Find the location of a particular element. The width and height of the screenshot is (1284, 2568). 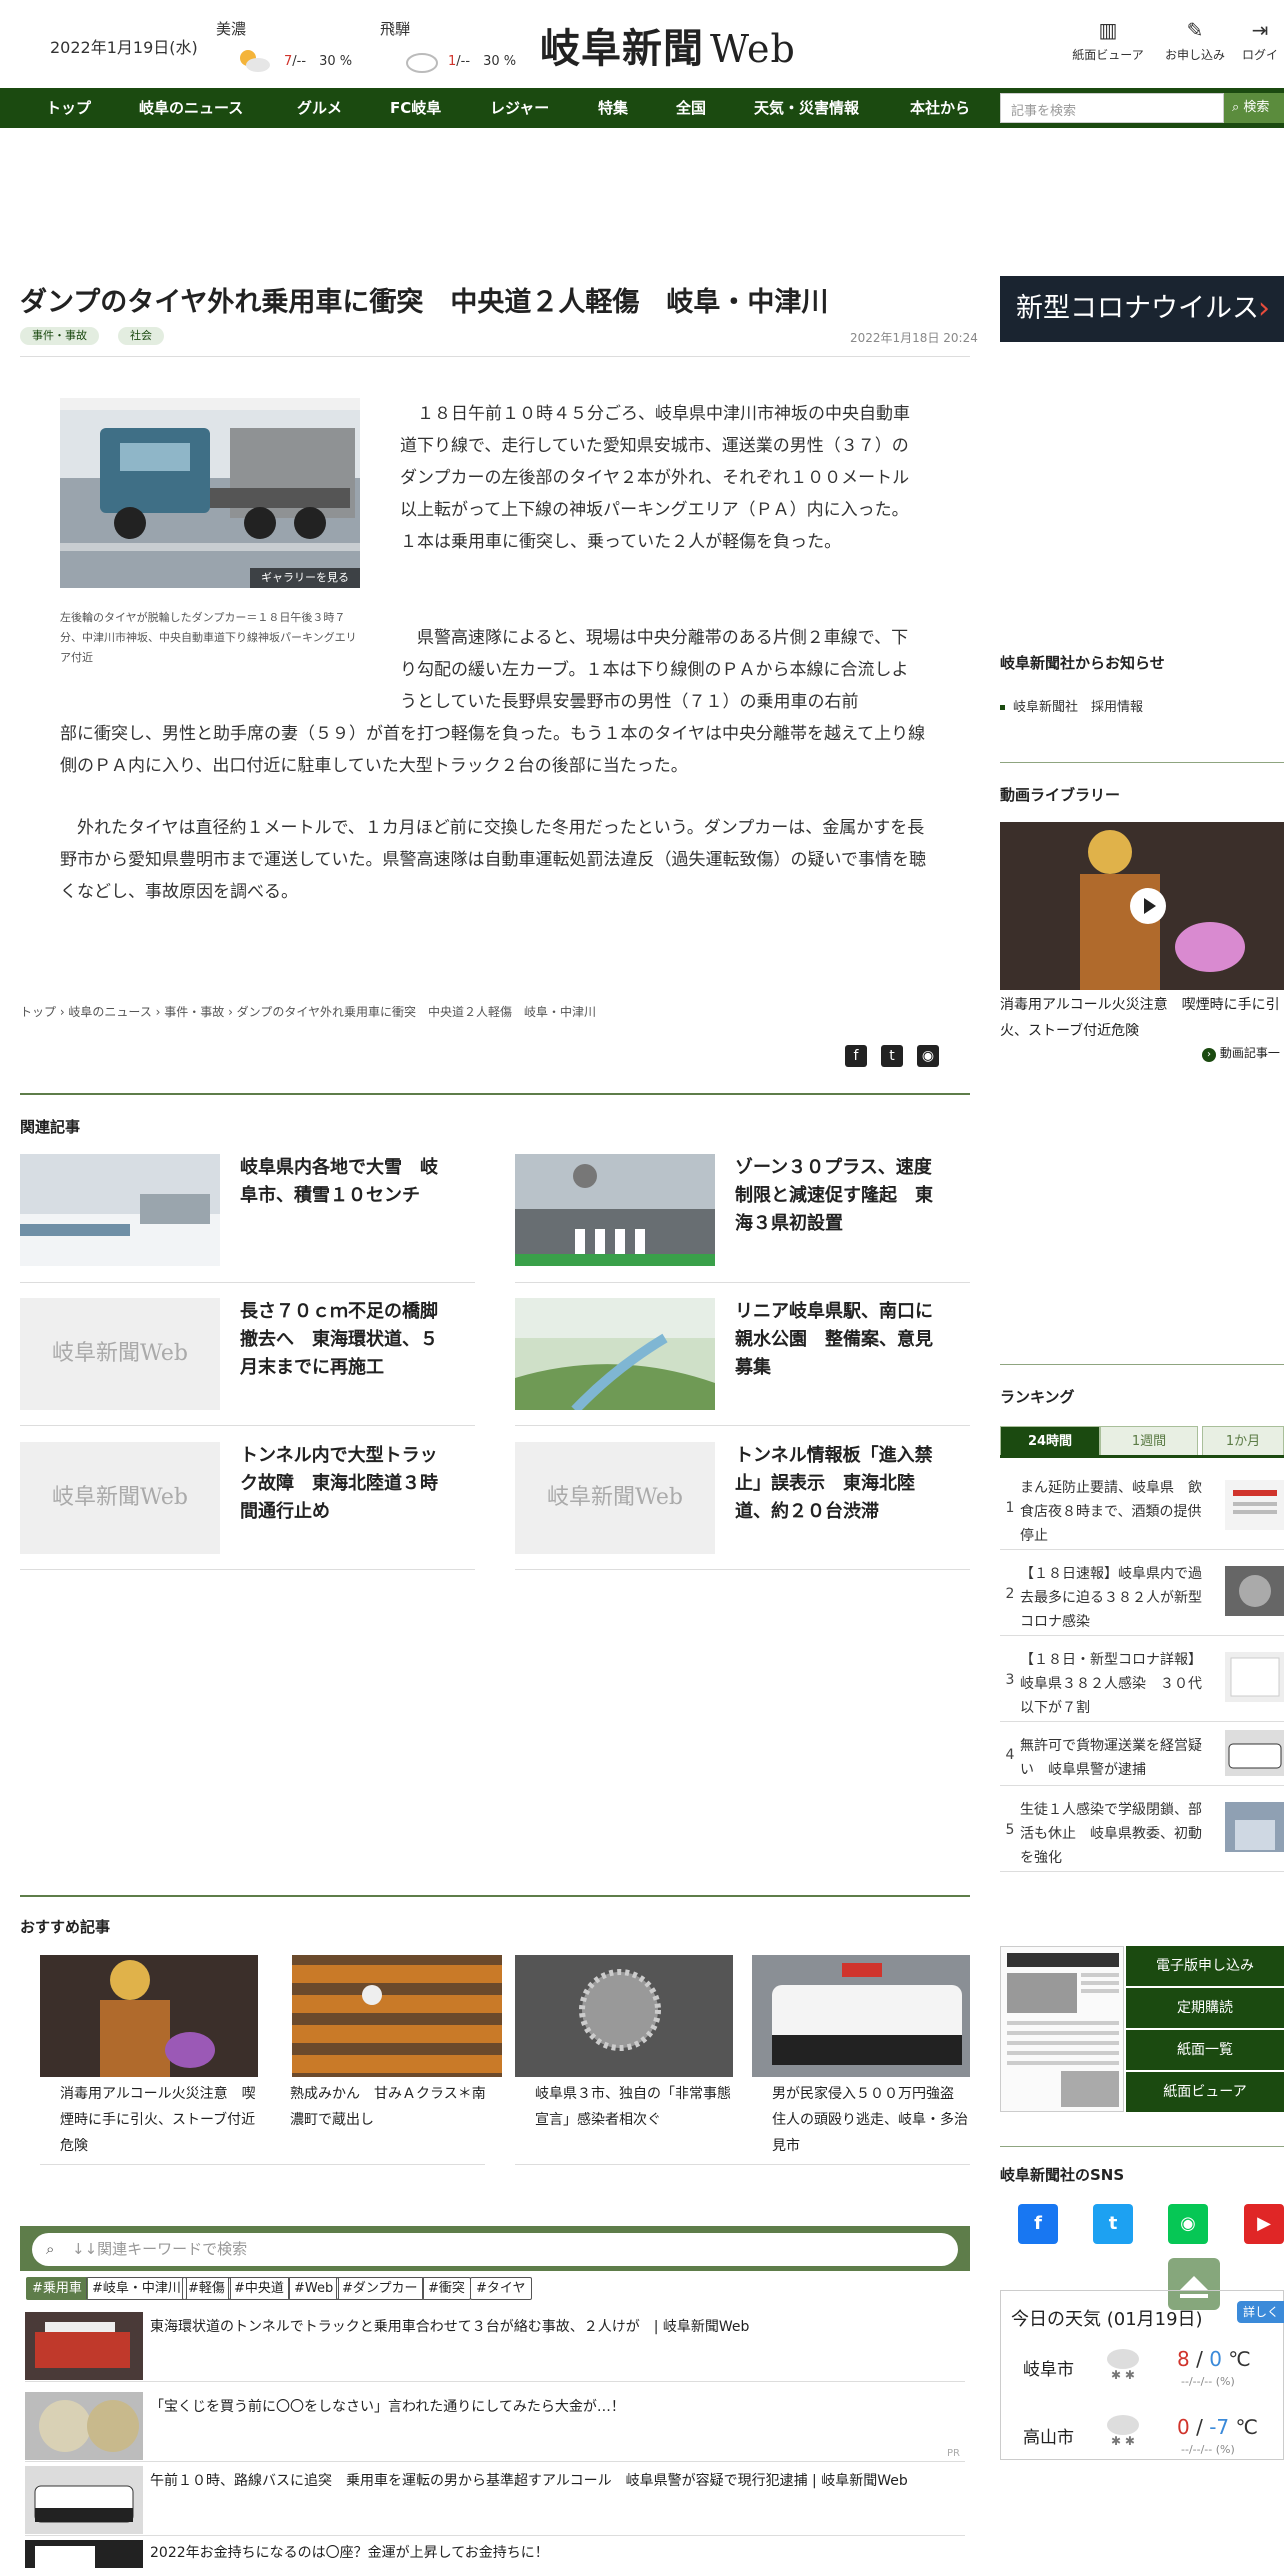

keyword-tag: #軽傷 is located at coordinates (206, 2288).